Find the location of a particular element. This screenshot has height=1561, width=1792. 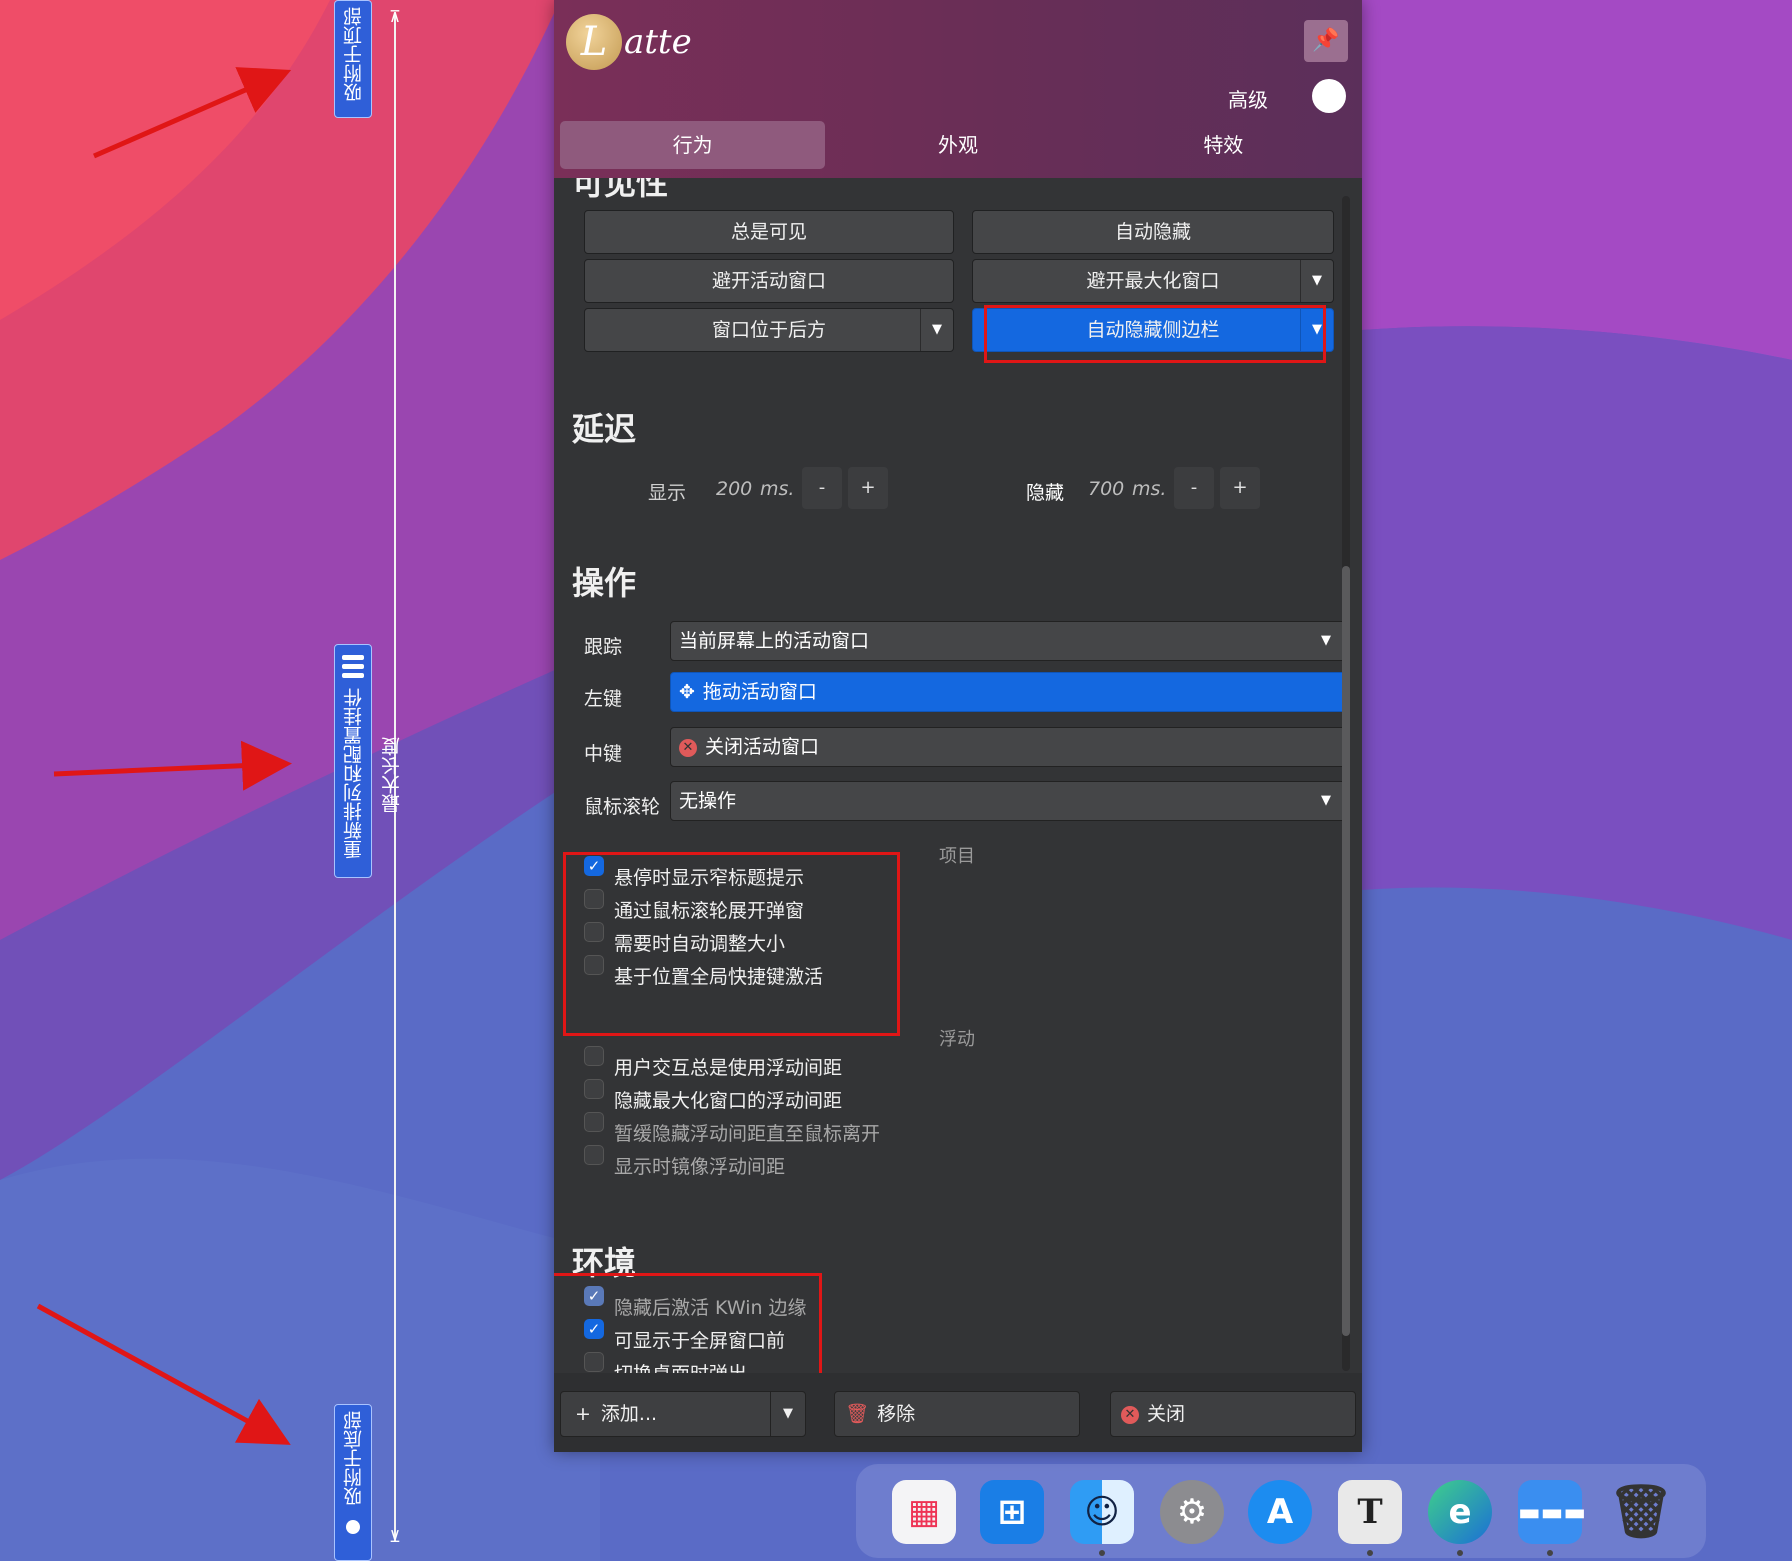

delay-title: 延迟 is located at coordinates (604, 429).